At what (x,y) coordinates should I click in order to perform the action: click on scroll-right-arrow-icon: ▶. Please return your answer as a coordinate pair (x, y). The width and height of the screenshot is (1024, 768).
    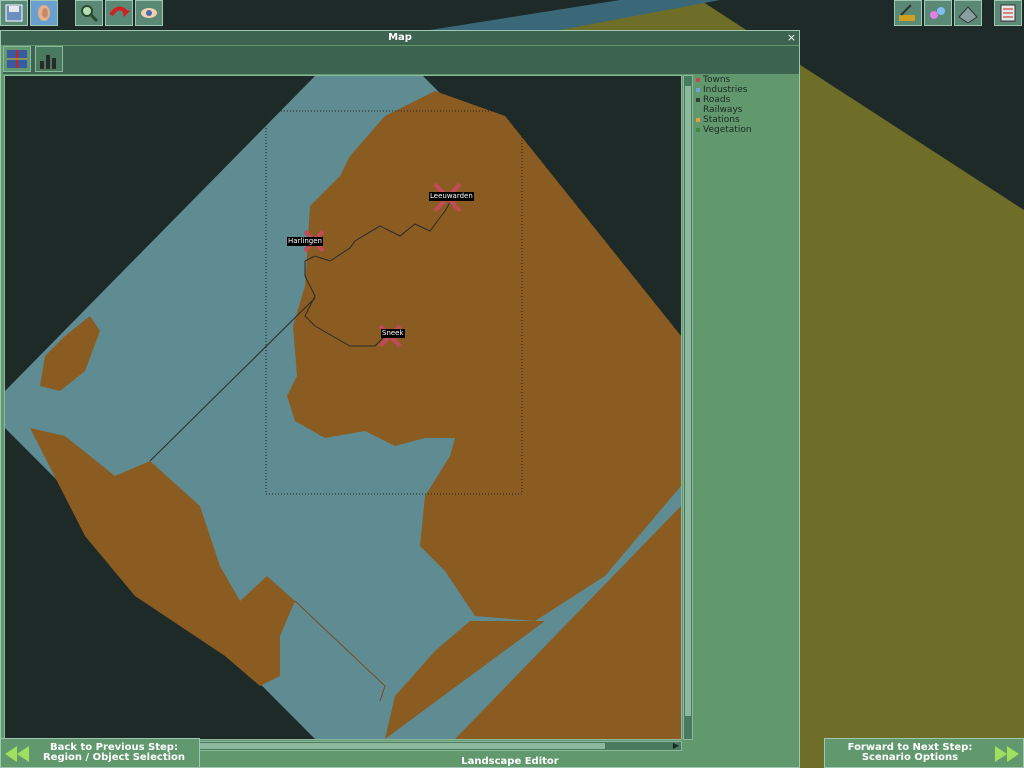
    Looking at the image, I should click on (676, 745).